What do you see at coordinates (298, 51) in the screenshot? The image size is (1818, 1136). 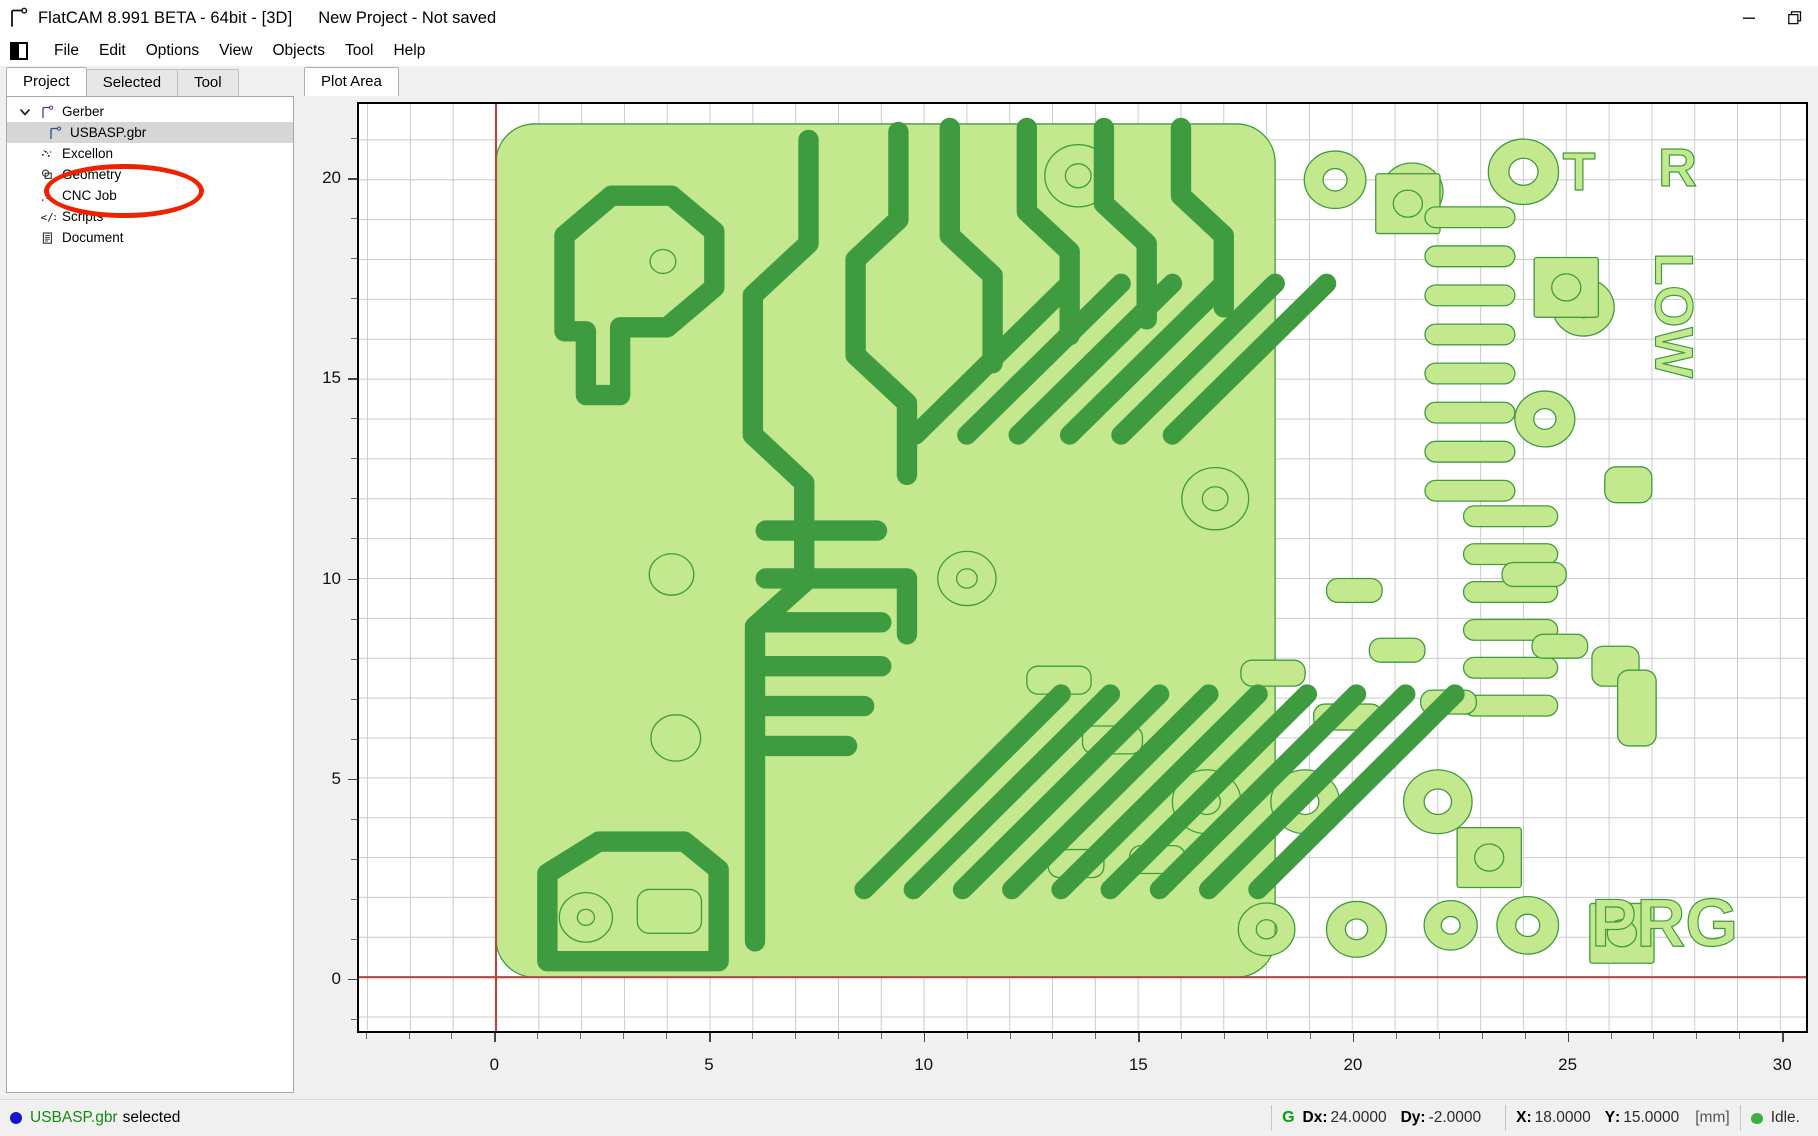 I see `menu-objects: Objects` at bounding box center [298, 51].